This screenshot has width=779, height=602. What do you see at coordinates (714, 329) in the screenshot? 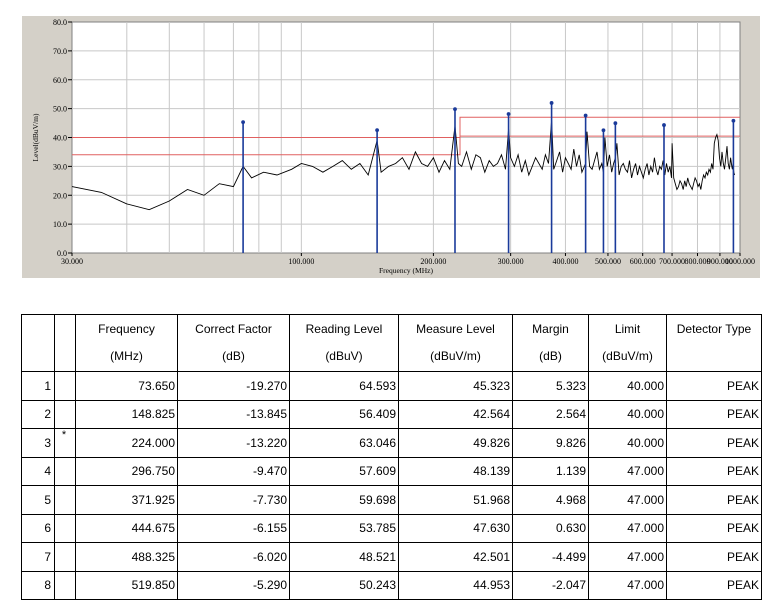
I see `column-header-label: Detector Type` at bounding box center [714, 329].